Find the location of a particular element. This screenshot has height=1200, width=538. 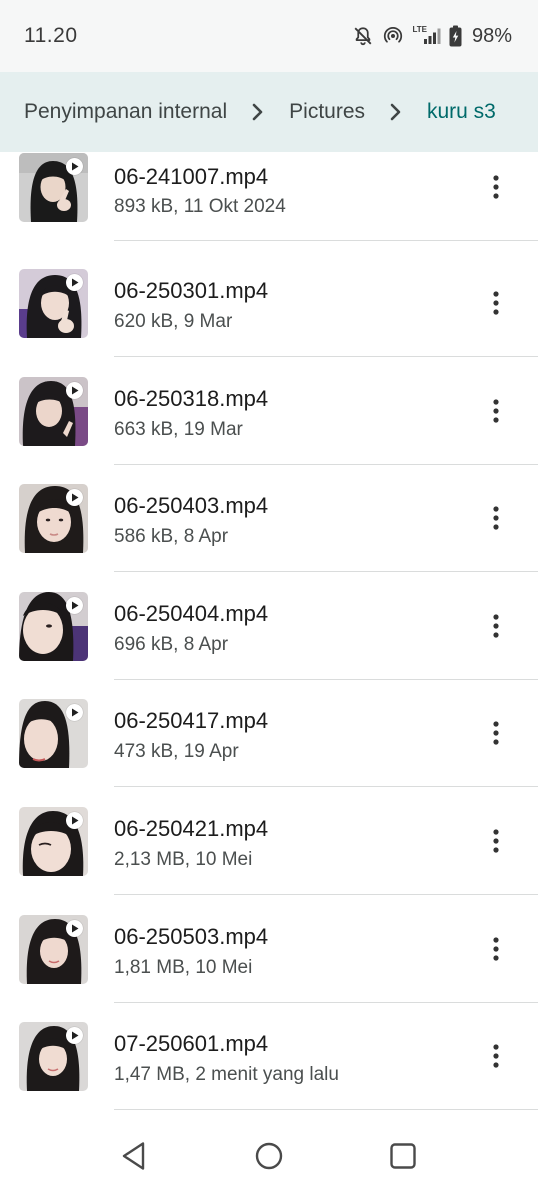

file-list-item: 06-250318.mp4 663 kB, 19 Mar is located at coordinates (269, 414).